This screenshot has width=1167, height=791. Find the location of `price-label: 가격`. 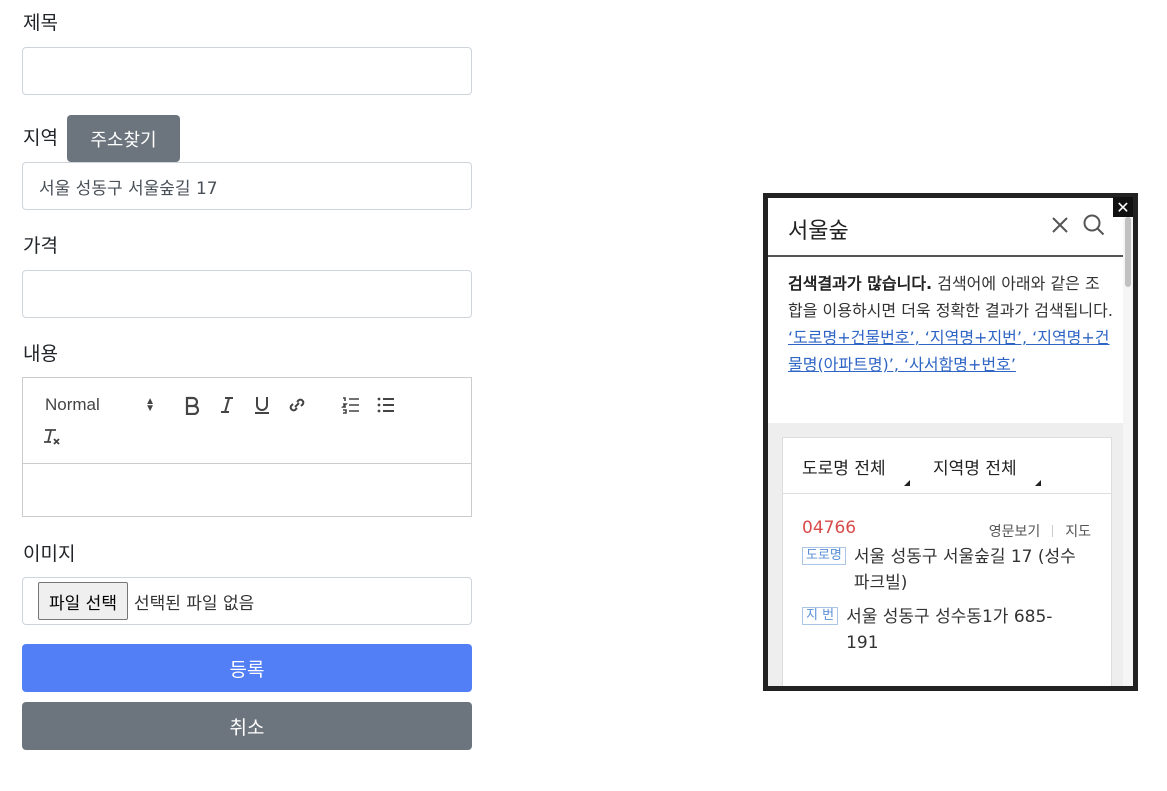

price-label: 가격 is located at coordinates (40, 246).